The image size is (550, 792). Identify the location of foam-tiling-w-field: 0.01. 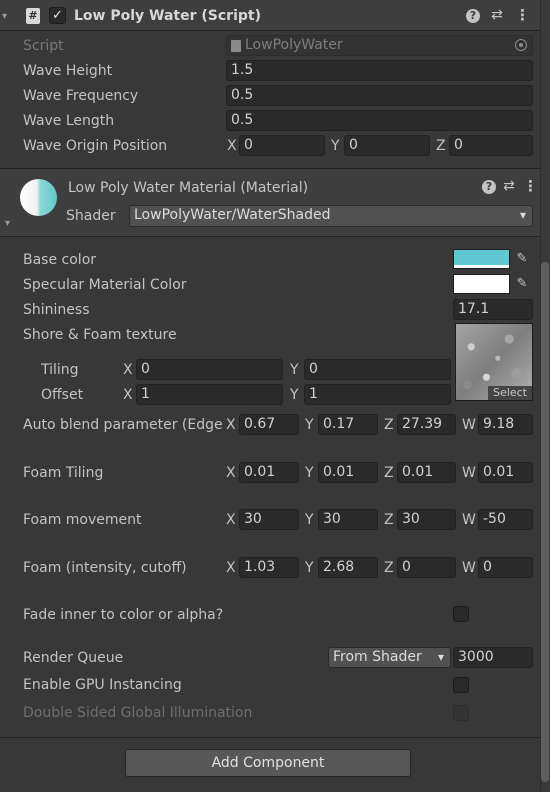
(505, 472).